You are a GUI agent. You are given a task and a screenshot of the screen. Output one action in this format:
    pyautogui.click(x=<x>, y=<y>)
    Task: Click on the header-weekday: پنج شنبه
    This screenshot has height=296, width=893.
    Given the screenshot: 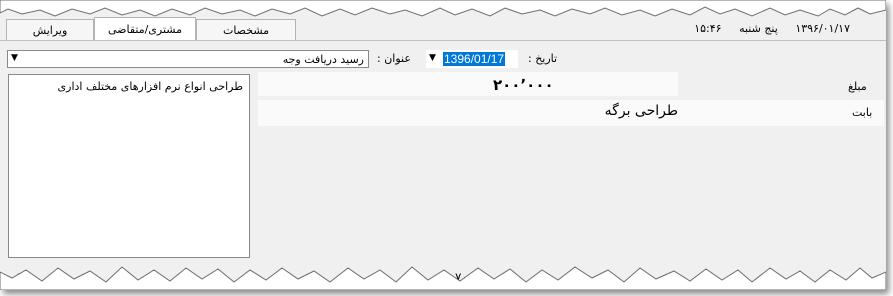 What is the action you would take?
    pyautogui.click(x=758, y=28)
    